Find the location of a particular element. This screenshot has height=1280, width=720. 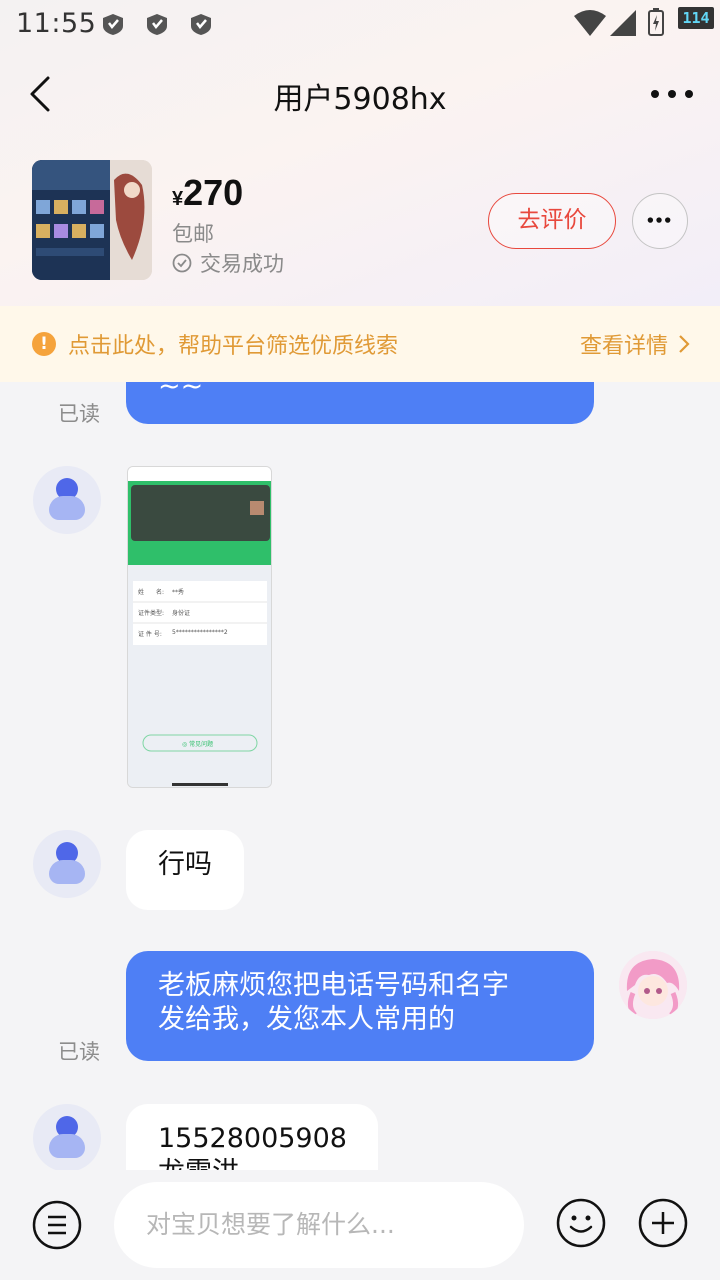

tip-text: 点击此处，帮助平台筛选优质线索 is located at coordinates (233, 344).